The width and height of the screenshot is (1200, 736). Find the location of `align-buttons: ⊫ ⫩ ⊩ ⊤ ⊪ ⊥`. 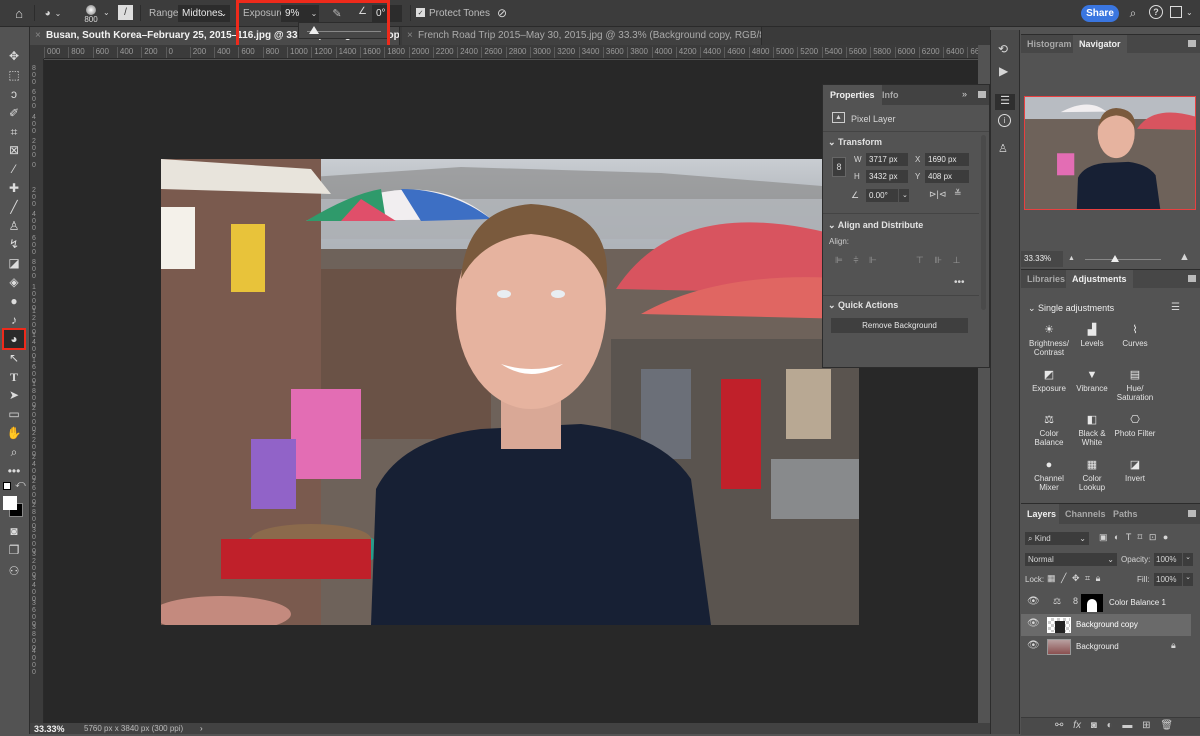

align-buttons: ⊫ ⫩ ⊩ ⊤ ⊪ ⊥ is located at coordinates (898, 260).